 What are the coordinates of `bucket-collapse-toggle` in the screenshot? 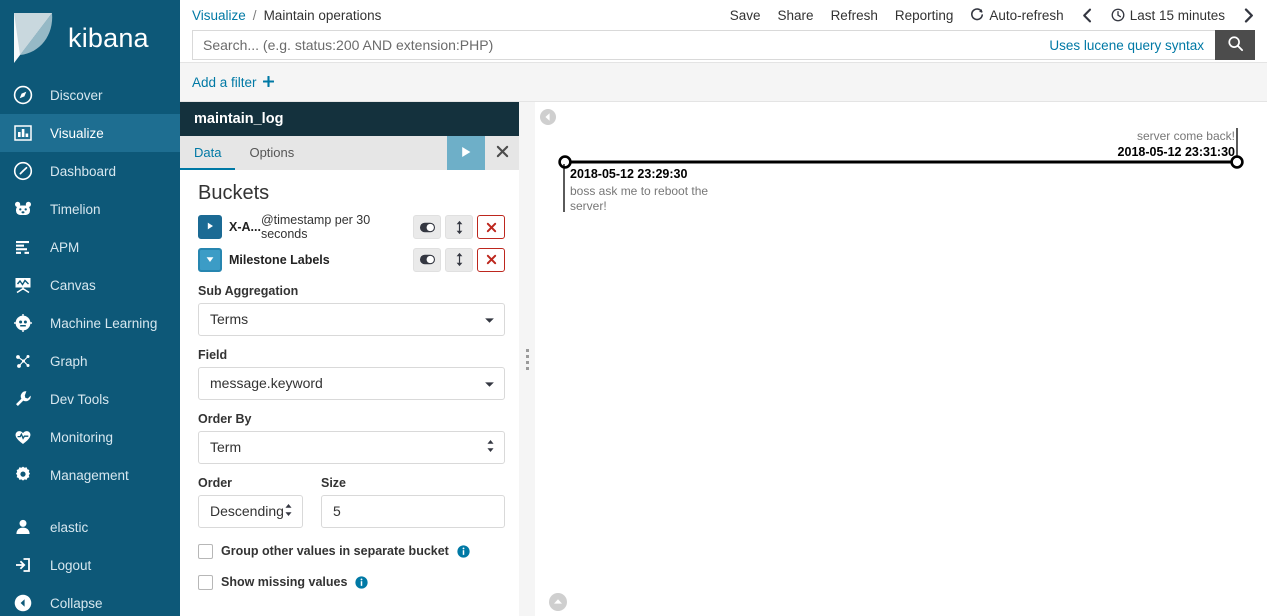 It's located at (210, 259).